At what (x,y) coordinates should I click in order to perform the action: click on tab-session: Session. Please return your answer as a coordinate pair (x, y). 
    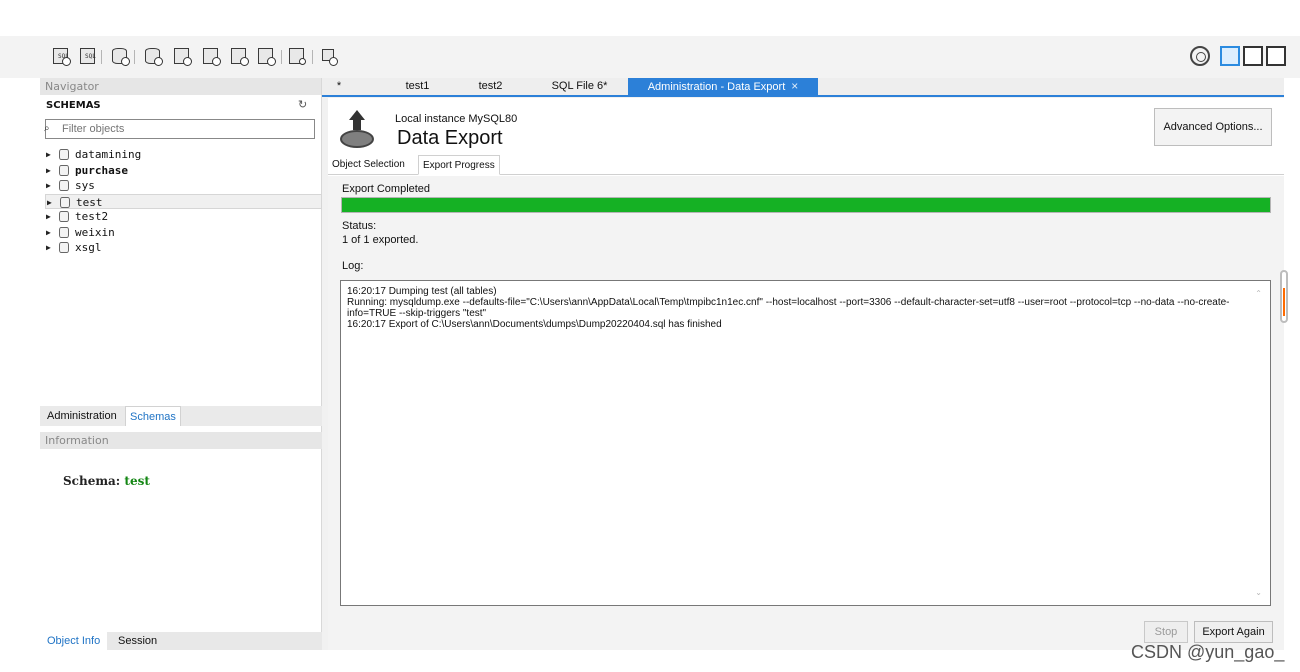
    Looking at the image, I should click on (137, 641).